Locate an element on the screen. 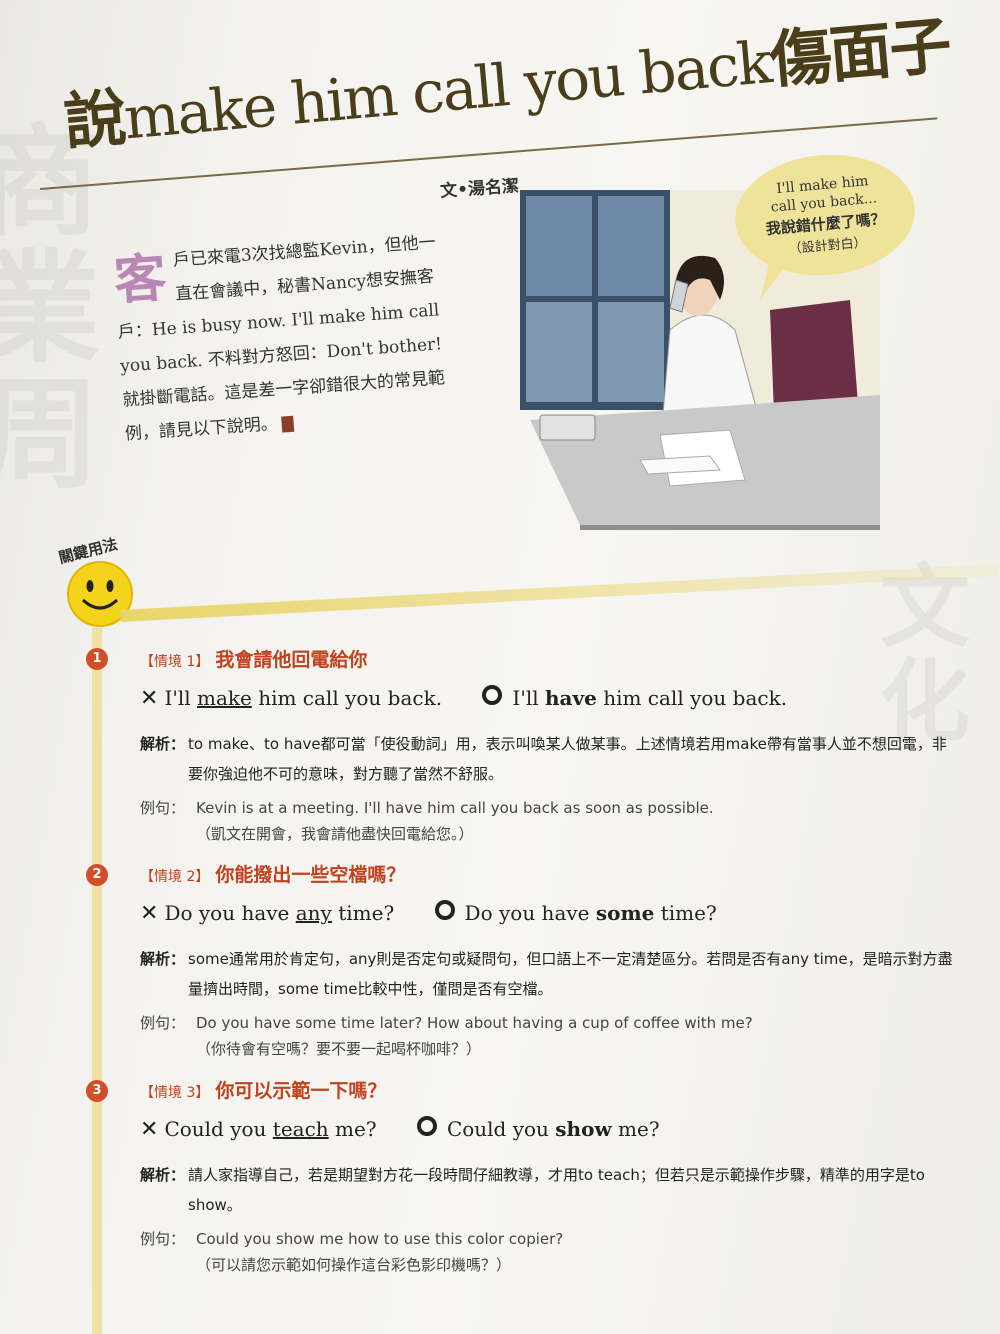  correct-keyword: show is located at coordinates (583, 1129).